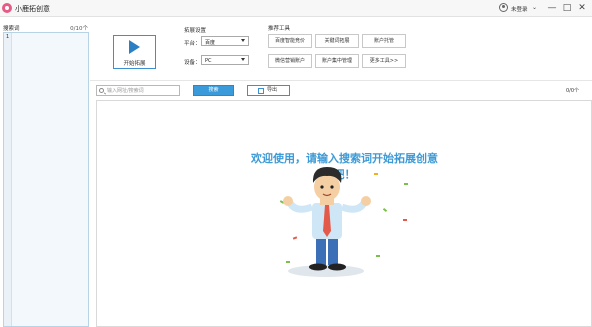 The width and height of the screenshot is (592, 327). What do you see at coordinates (573, 91) in the screenshot?
I see `result-count: 0/0个` at bounding box center [573, 91].